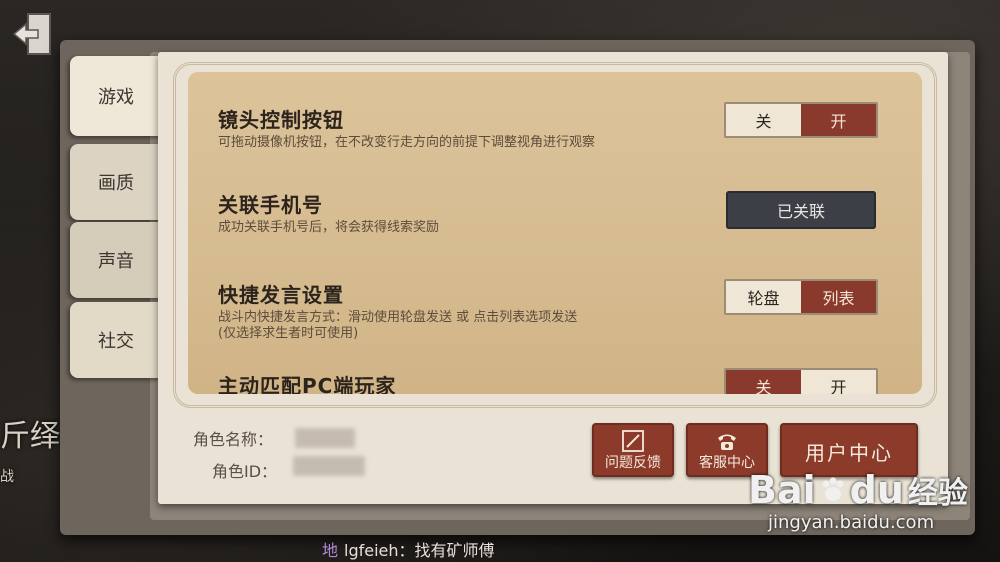 The height and width of the screenshot is (562, 1000). What do you see at coordinates (801, 210) in the screenshot?
I see `linked-button: 已关联` at bounding box center [801, 210].